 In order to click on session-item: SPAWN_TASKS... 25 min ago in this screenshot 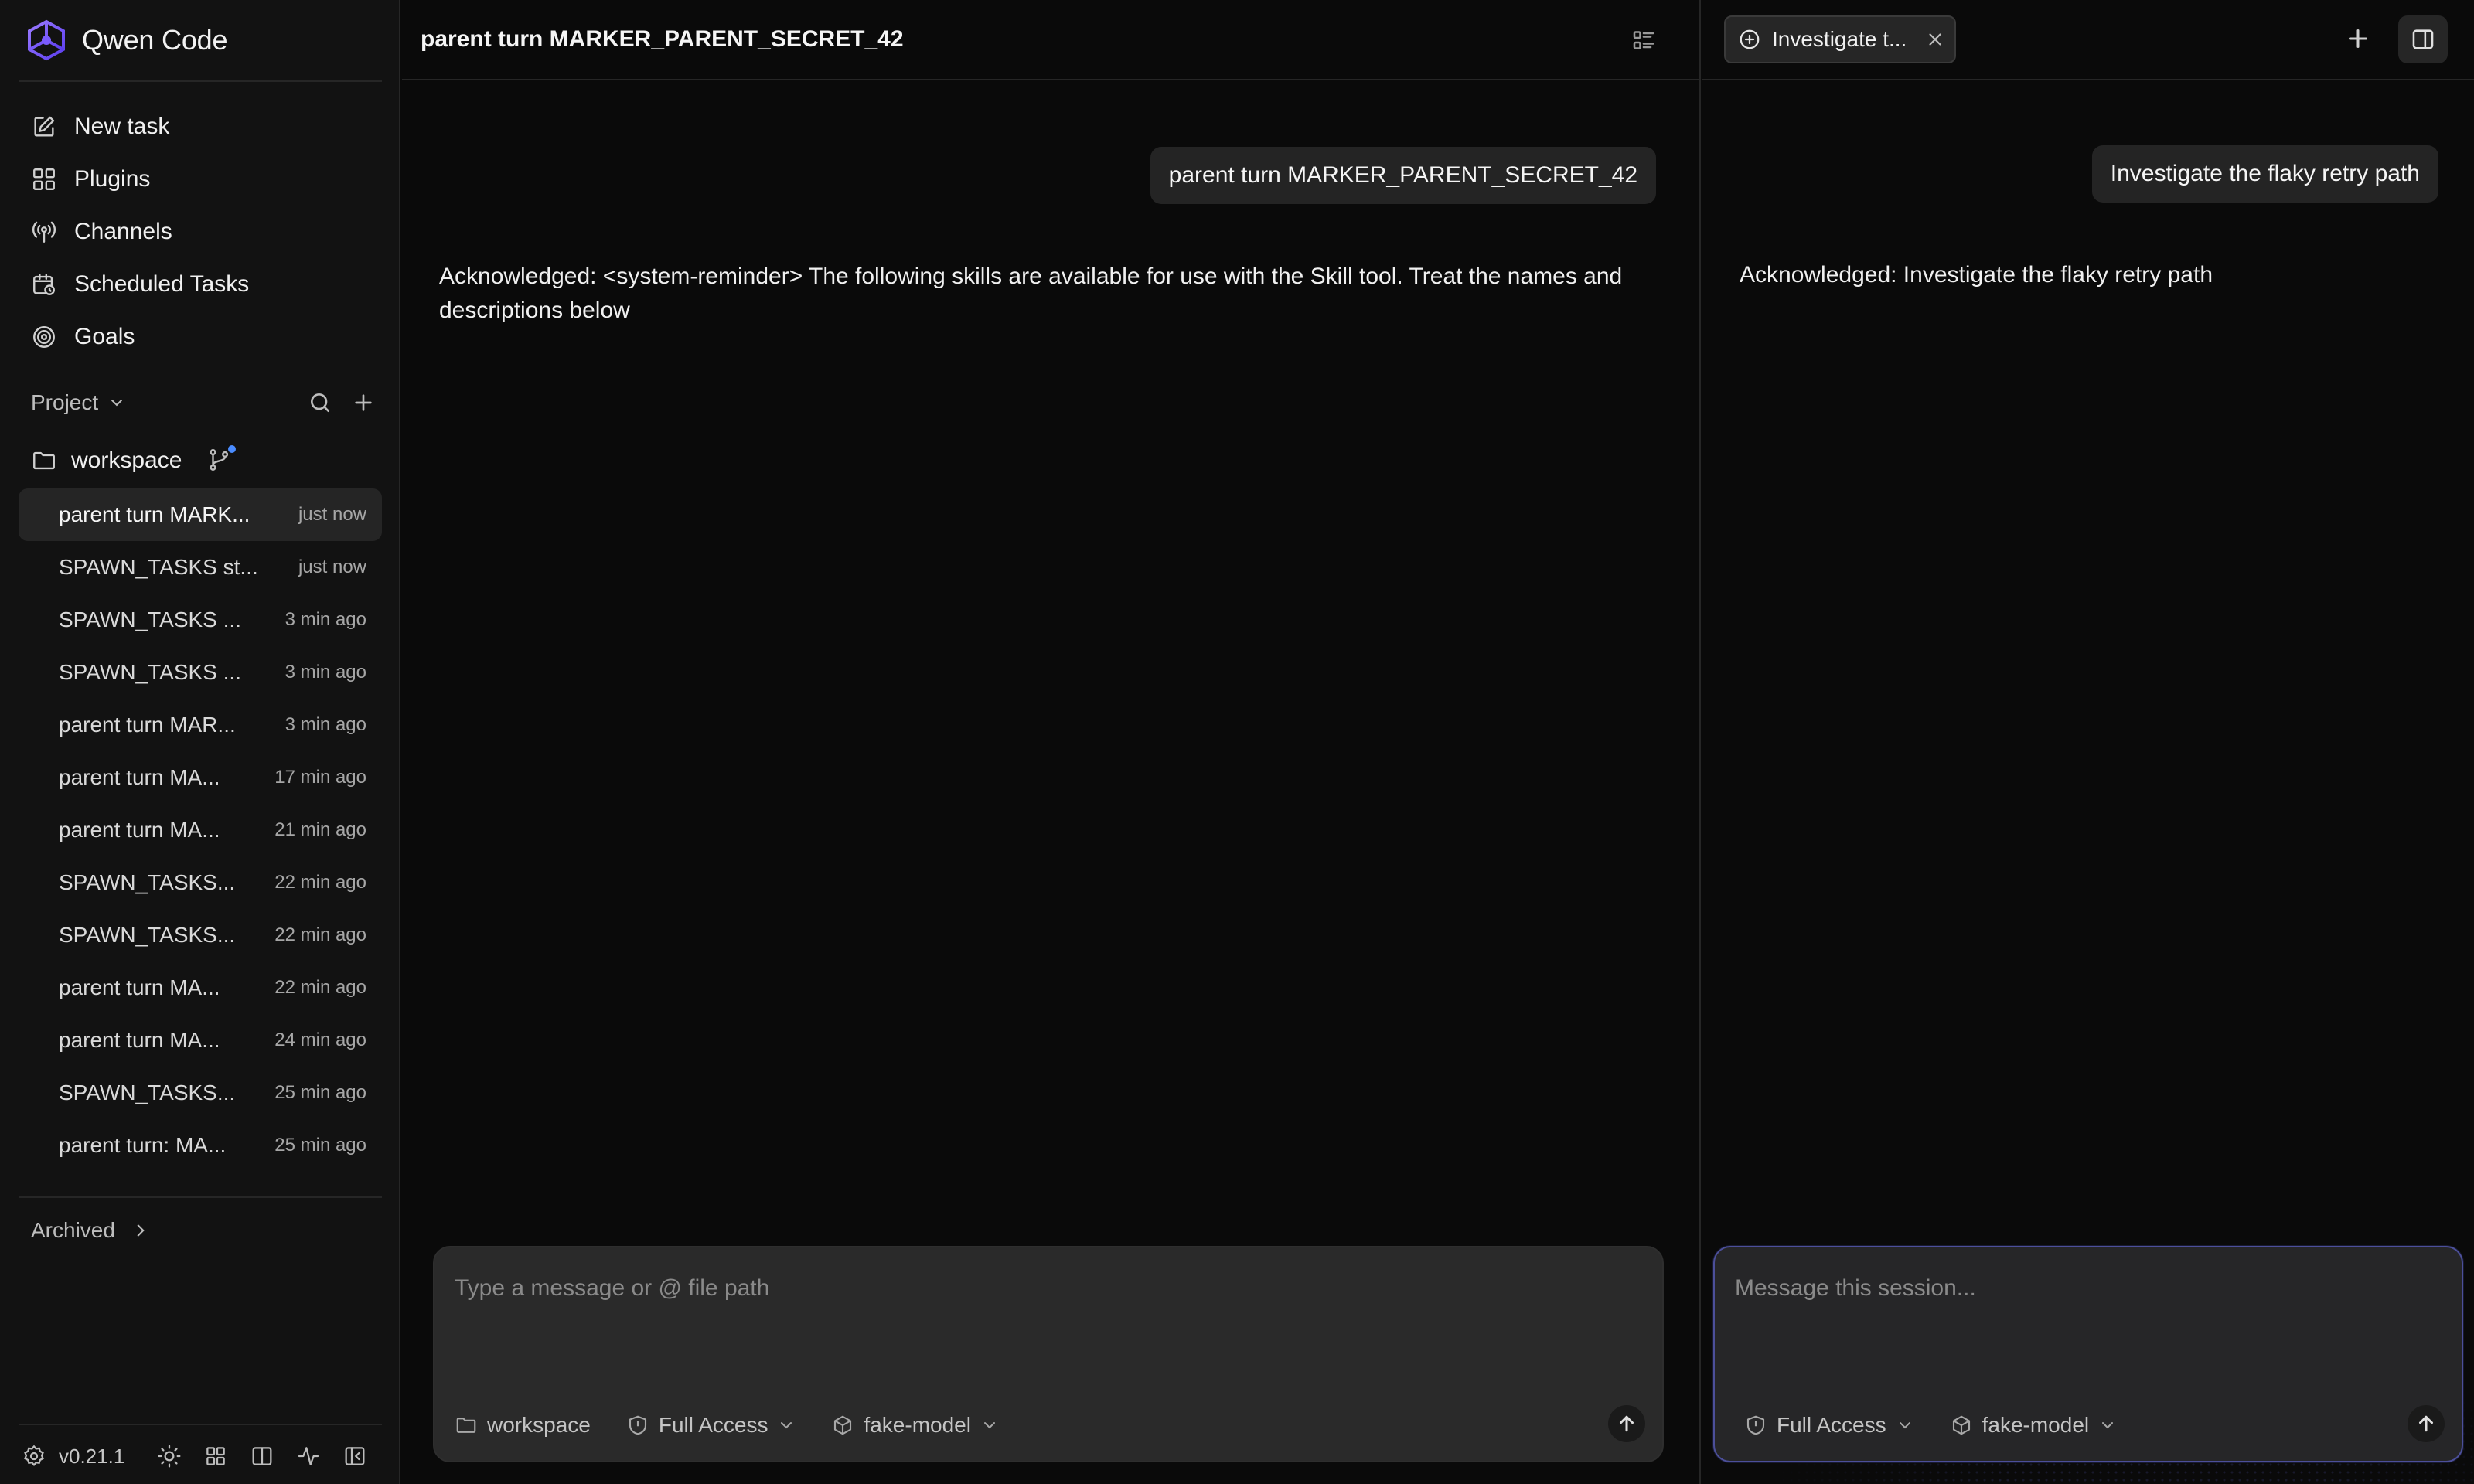, I will do `click(200, 1093)`.